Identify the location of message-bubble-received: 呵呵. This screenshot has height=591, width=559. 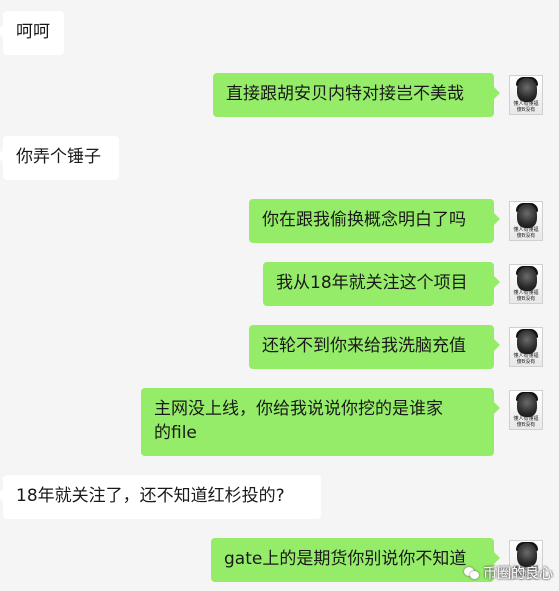
(32, 33).